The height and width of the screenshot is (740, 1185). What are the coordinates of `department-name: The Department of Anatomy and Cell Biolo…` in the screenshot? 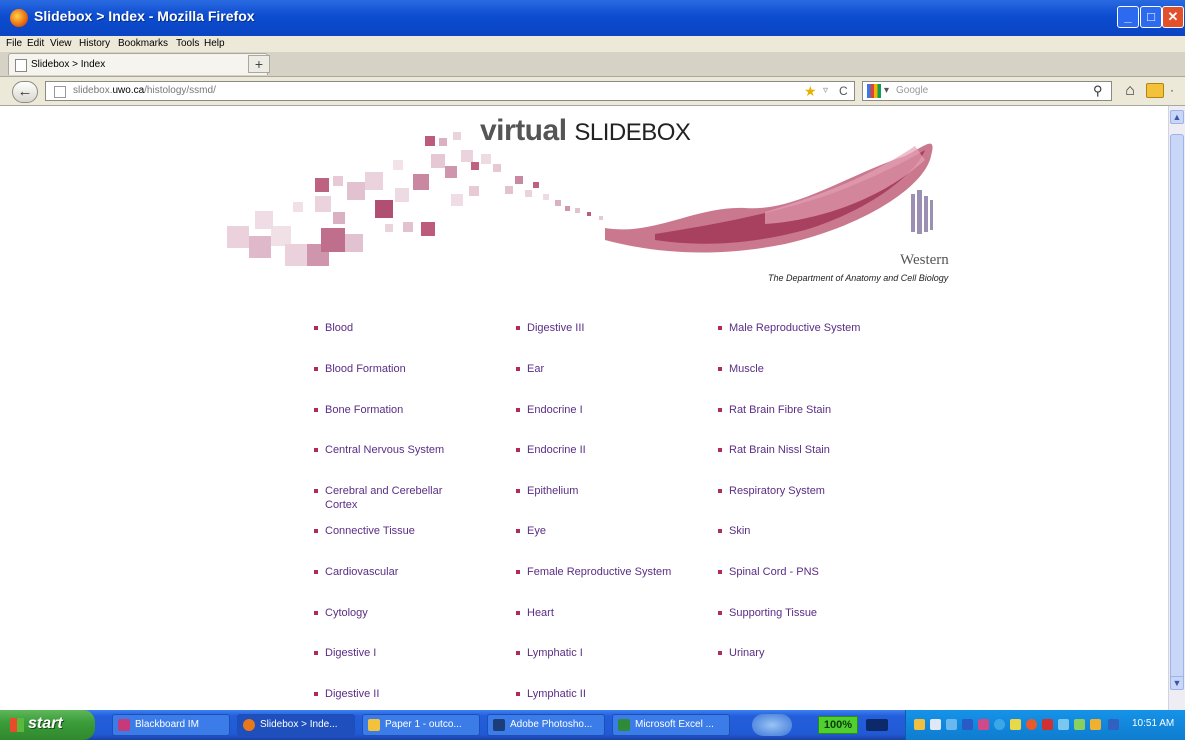 It's located at (858, 278).